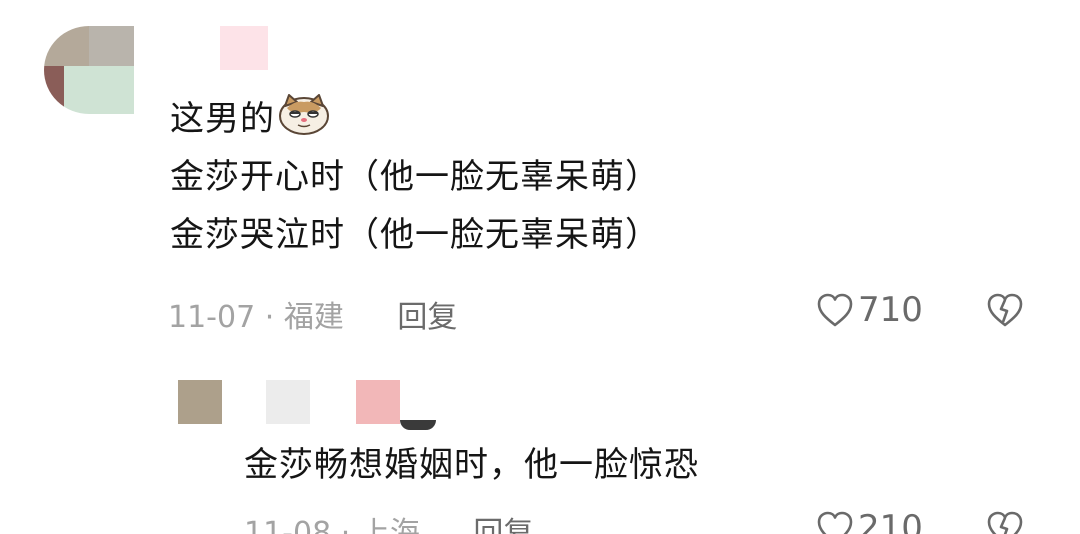 The width and height of the screenshot is (1080, 534). I want to click on cat-face-emoji, so click(304, 114).